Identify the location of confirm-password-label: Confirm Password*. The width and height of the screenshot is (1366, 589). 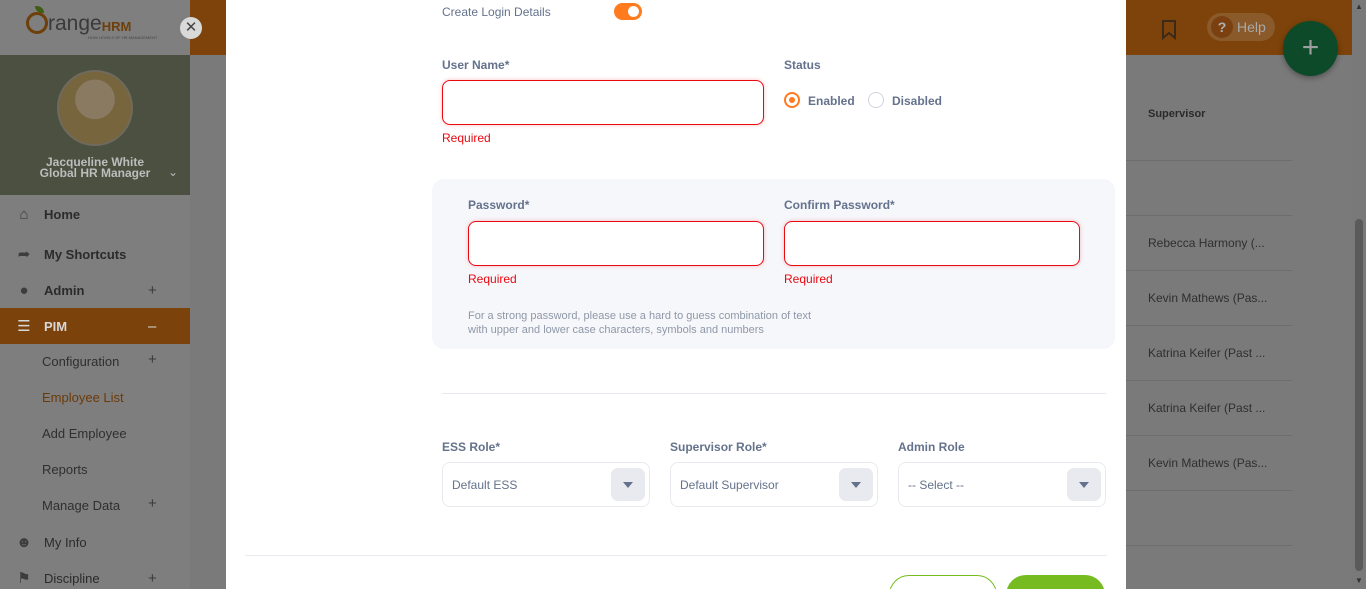
(839, 205).